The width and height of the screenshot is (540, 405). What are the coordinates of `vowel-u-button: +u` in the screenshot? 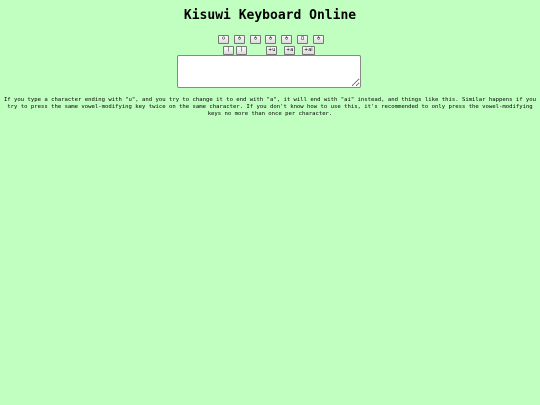 It's located at (272, 50).